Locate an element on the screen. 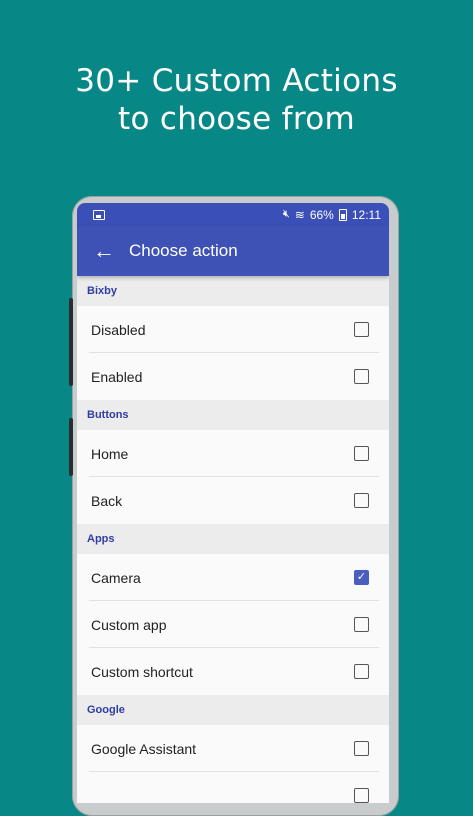  list-item-partial is located at coordinates (233, 787).